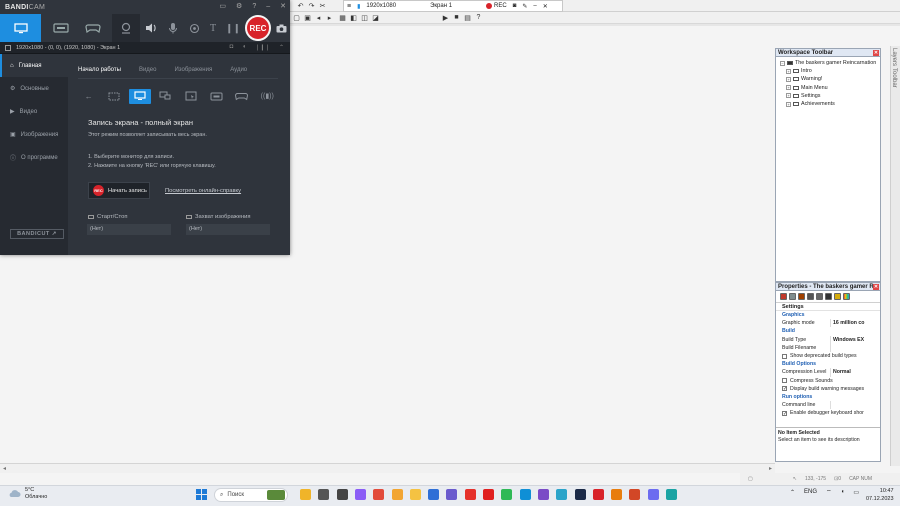 The width and height of the screenshot is (900, 506). I want to click on tree-item: + Achievements, so click(830, 104).